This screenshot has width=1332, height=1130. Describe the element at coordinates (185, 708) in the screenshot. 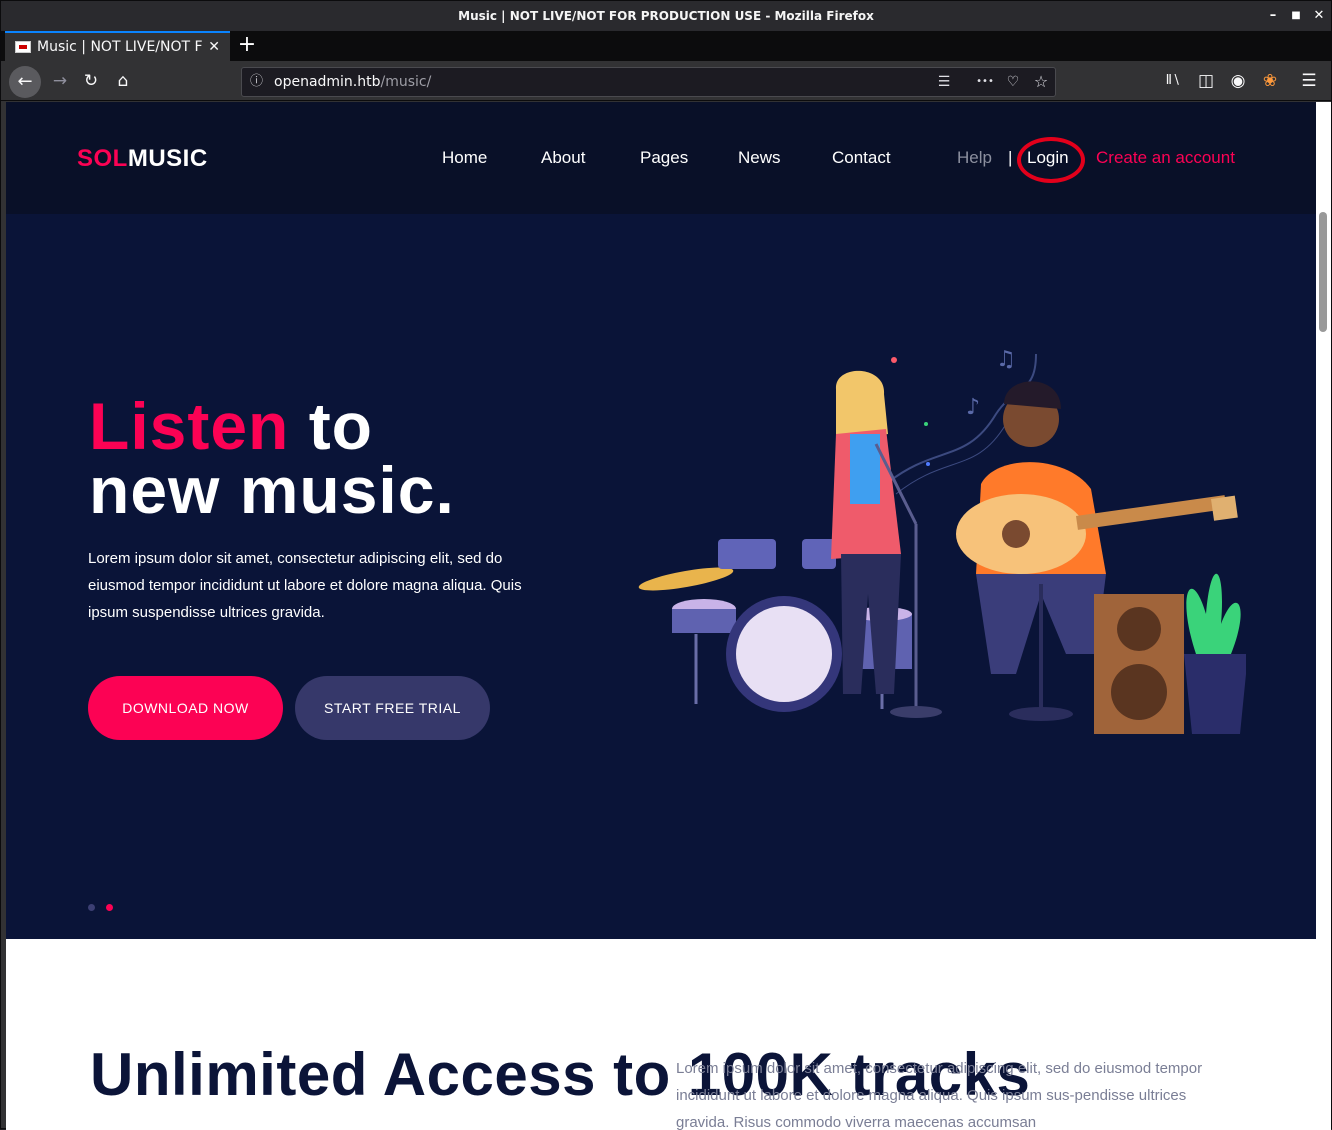

I see `download-now-button: DOWNLOAD NOW` at that location.